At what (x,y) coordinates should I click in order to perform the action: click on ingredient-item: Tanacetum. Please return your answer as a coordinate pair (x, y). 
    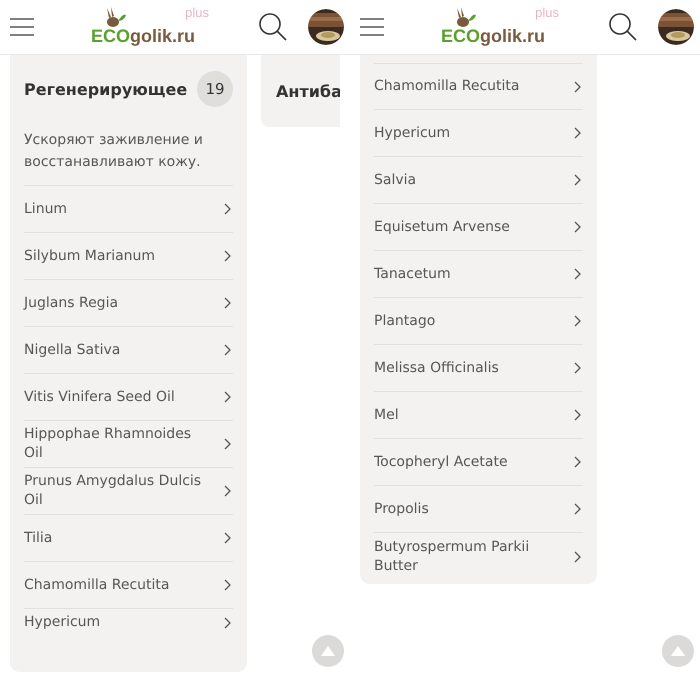
    Looking at the image, I should click on (478, 274).